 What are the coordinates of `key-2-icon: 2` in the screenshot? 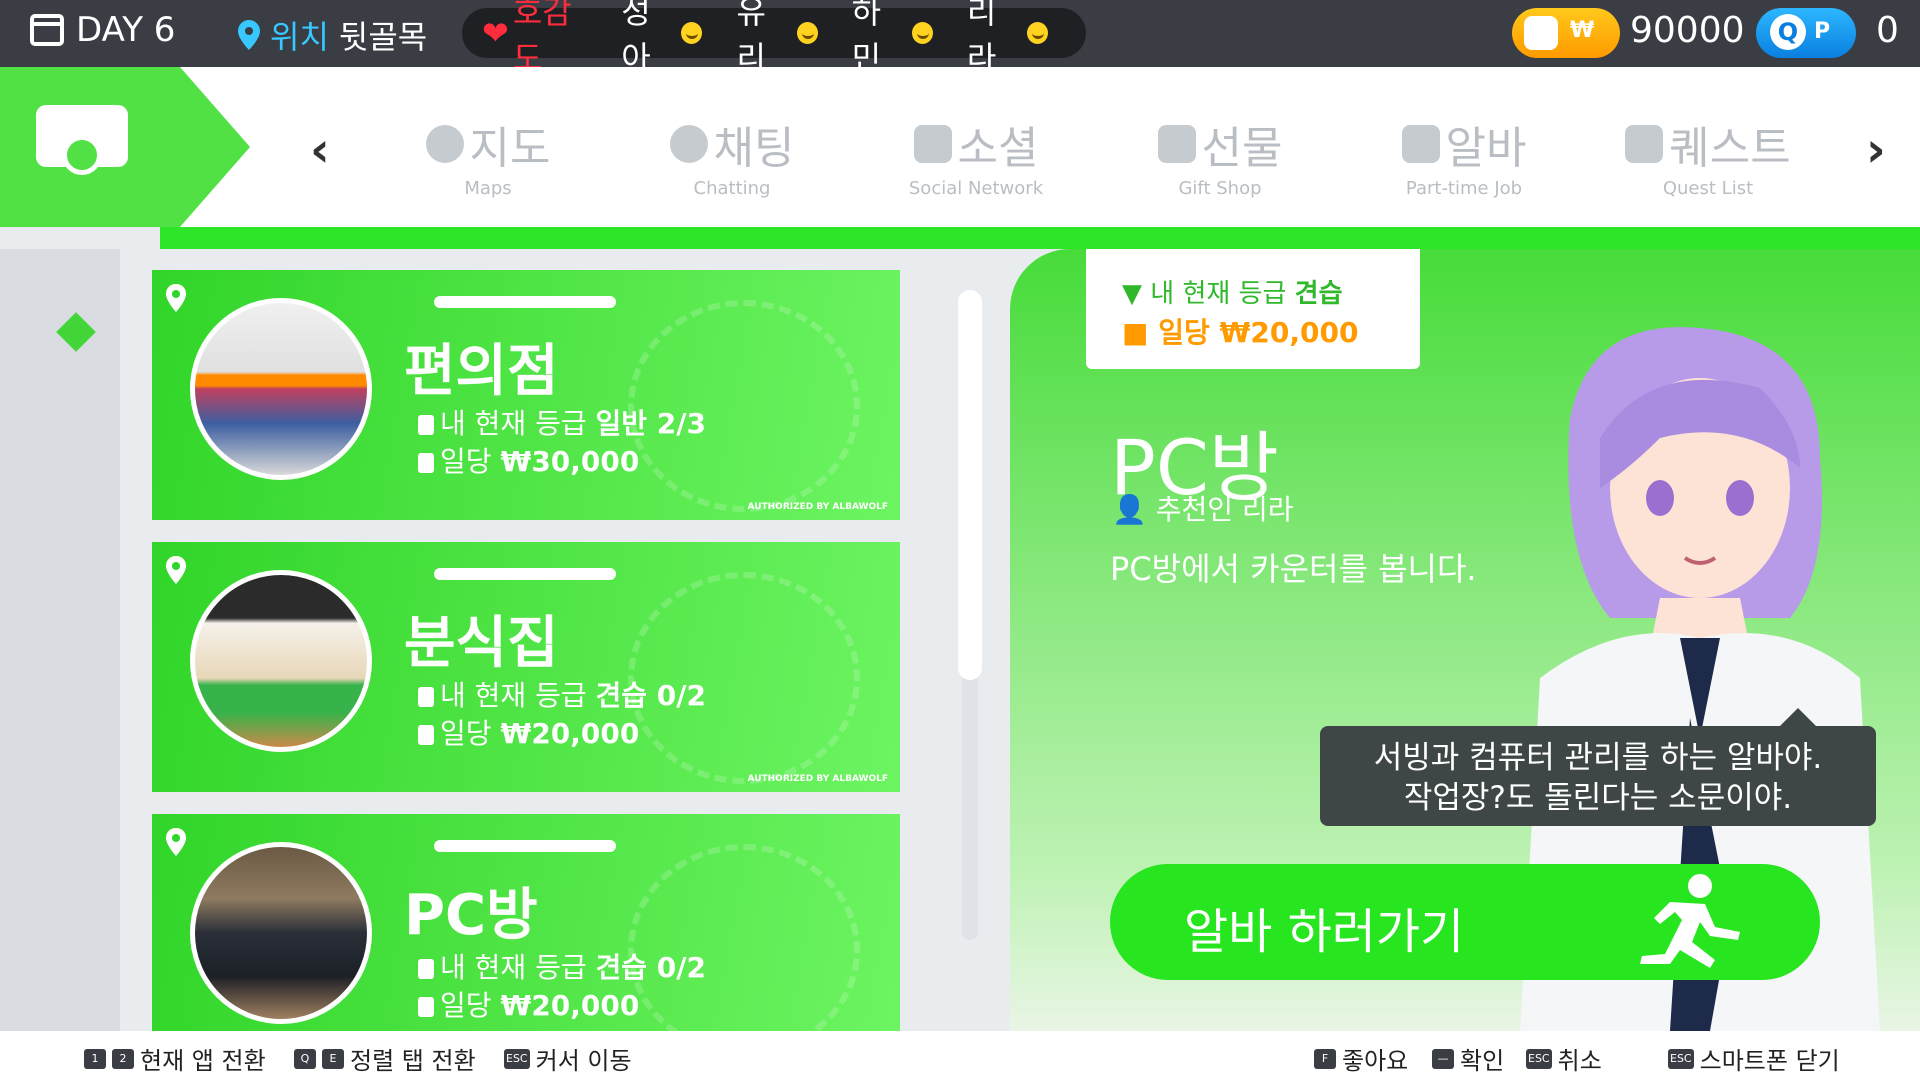 It's located at (123, 1058).